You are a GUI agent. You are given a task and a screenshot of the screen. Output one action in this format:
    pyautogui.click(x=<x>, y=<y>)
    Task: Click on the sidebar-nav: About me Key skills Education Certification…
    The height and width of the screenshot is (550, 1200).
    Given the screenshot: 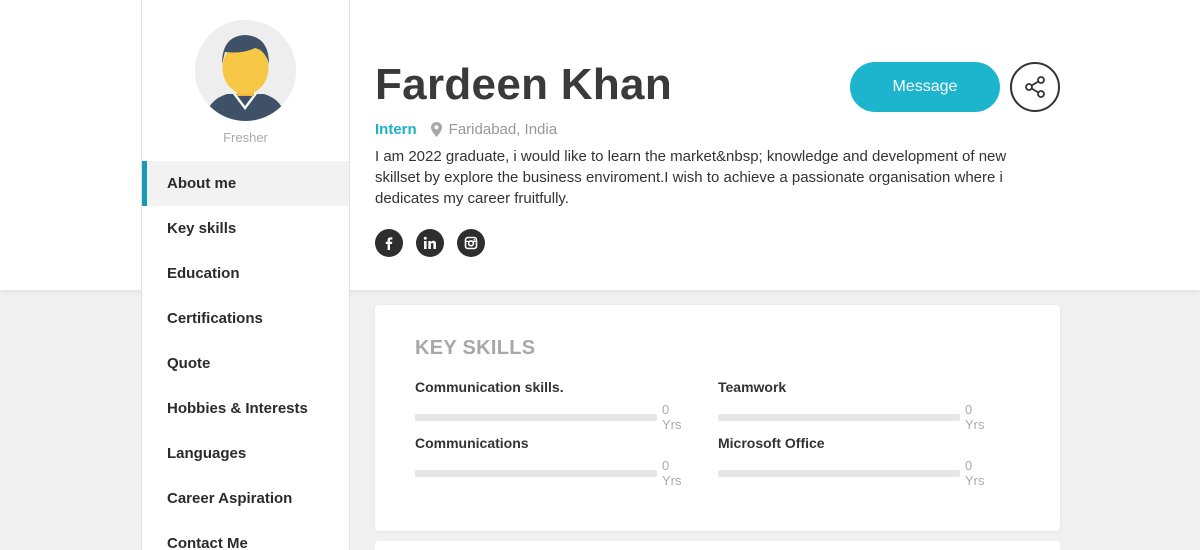 What is the action you would take?
    pyautogui.click(x=245, y=355)
    